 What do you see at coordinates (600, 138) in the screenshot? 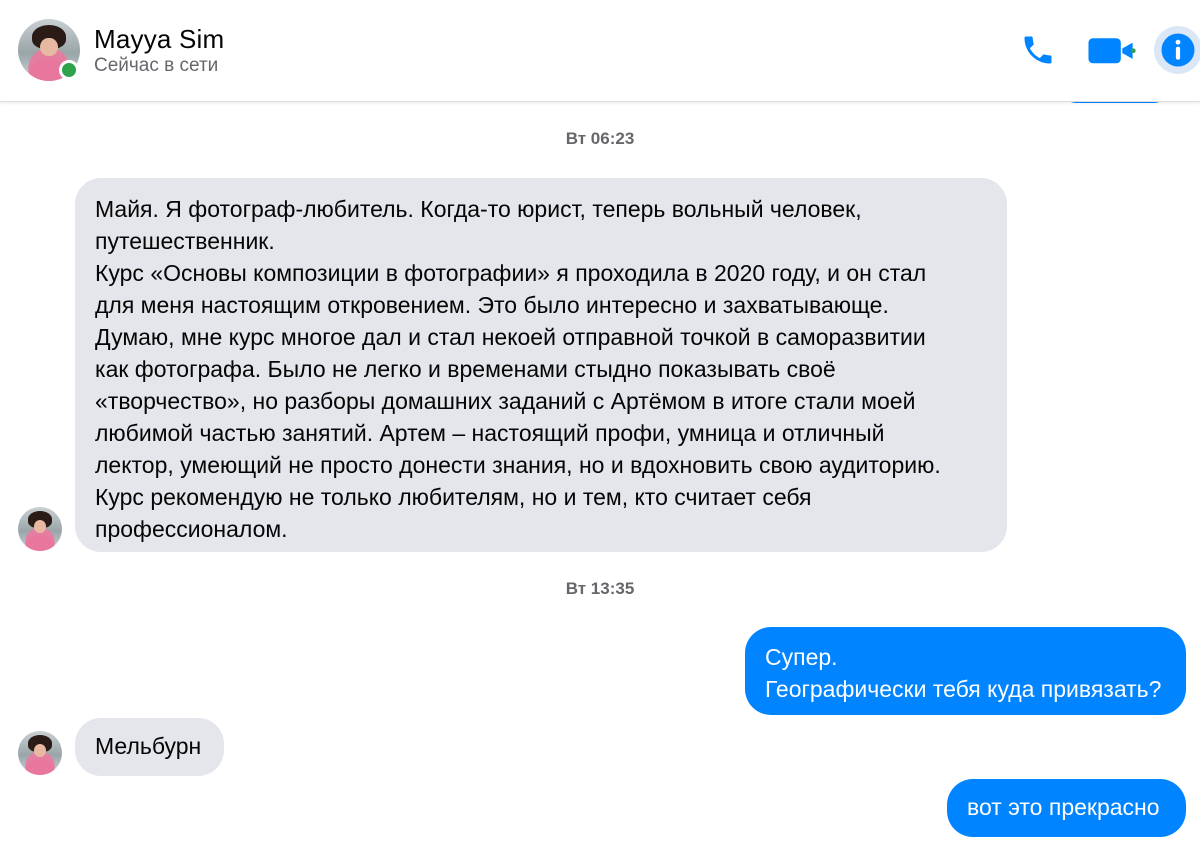
I see `timestamp-divider: Вт 06:23` at bounding box center [600, 138].